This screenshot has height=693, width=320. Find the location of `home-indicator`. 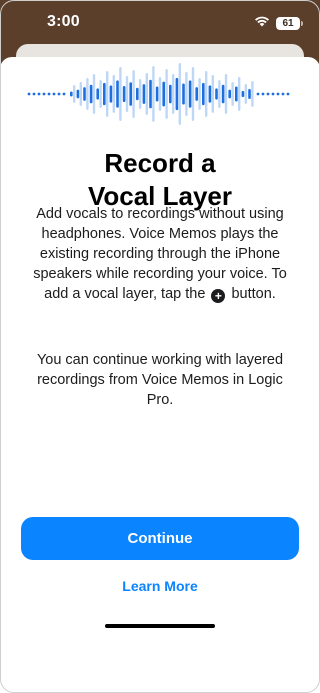

home-indicator is located at coordinates (160, 626).